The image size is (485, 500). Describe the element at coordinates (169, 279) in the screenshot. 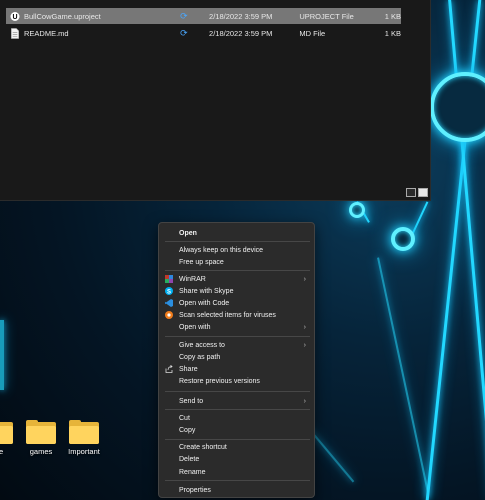

I see `winrar-icon` at that location.